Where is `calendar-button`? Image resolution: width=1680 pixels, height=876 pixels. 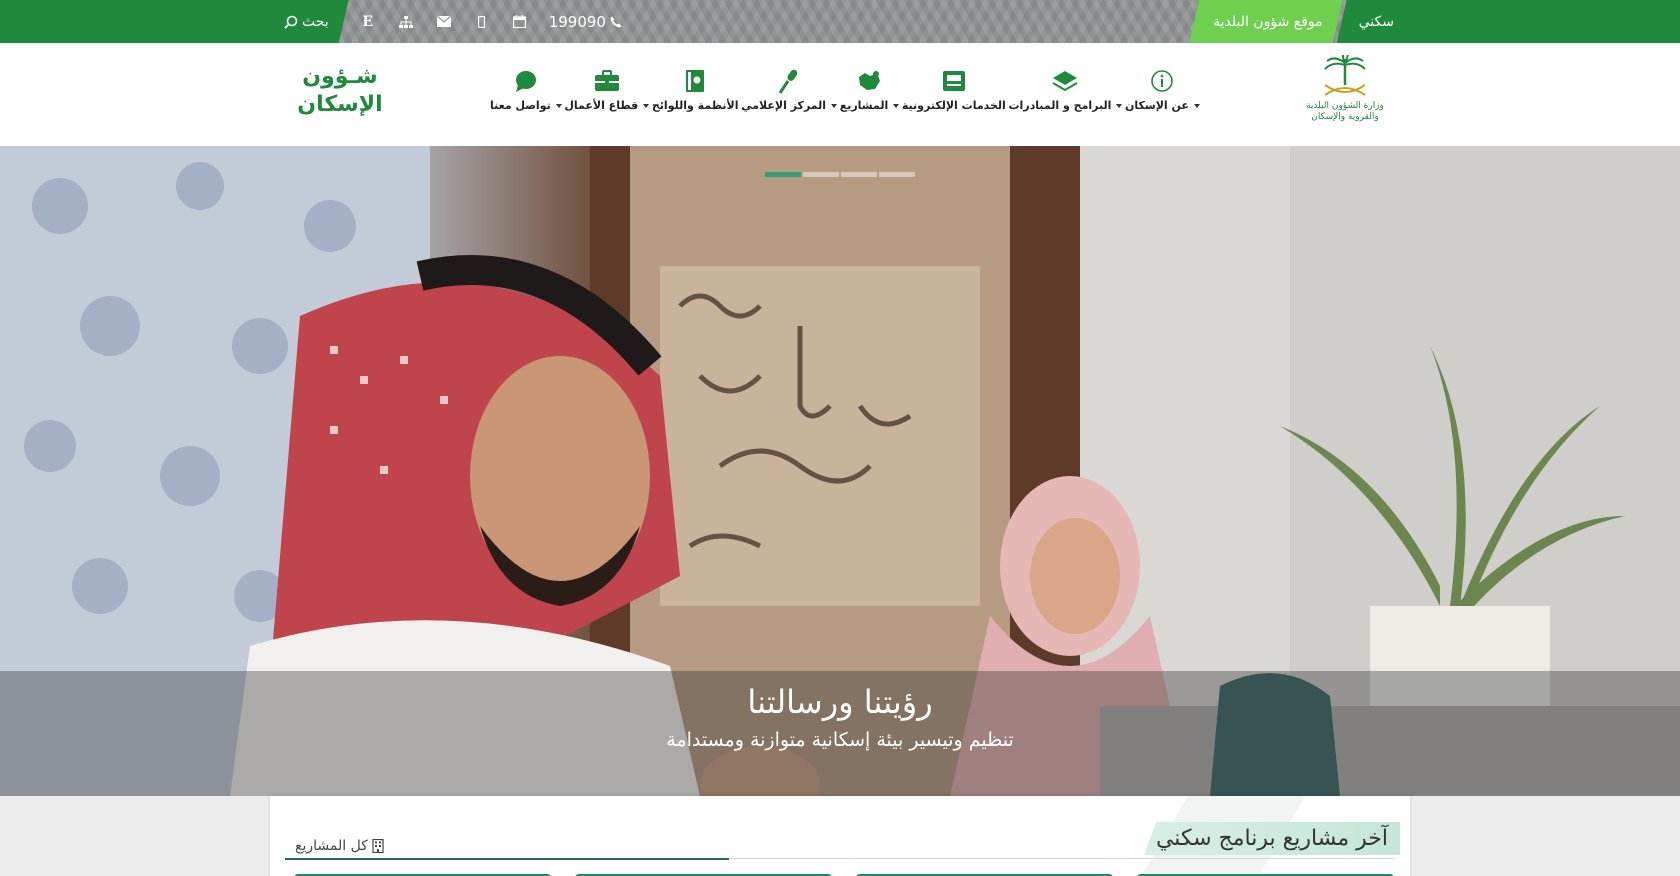
calendar-button is located at coordinates (520, 21).